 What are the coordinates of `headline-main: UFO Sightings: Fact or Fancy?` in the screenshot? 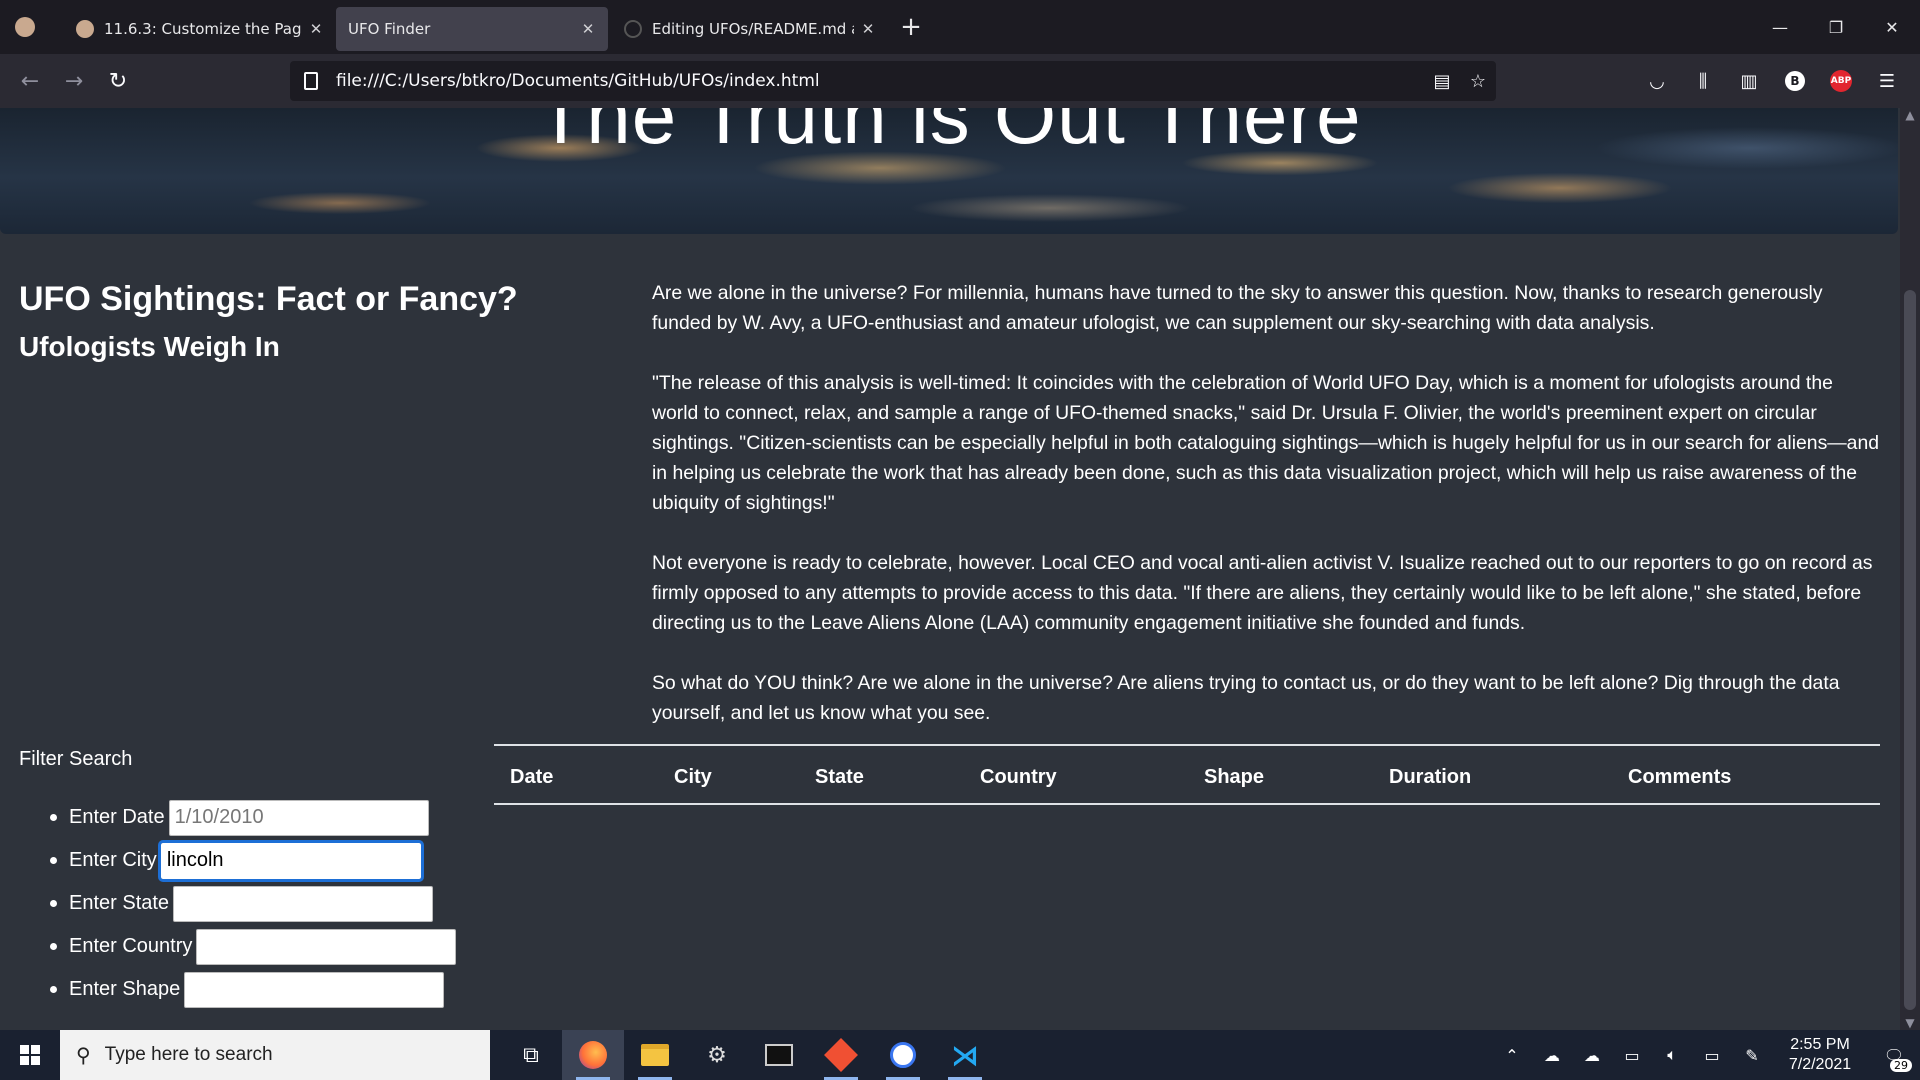 It's located at (268, 299).